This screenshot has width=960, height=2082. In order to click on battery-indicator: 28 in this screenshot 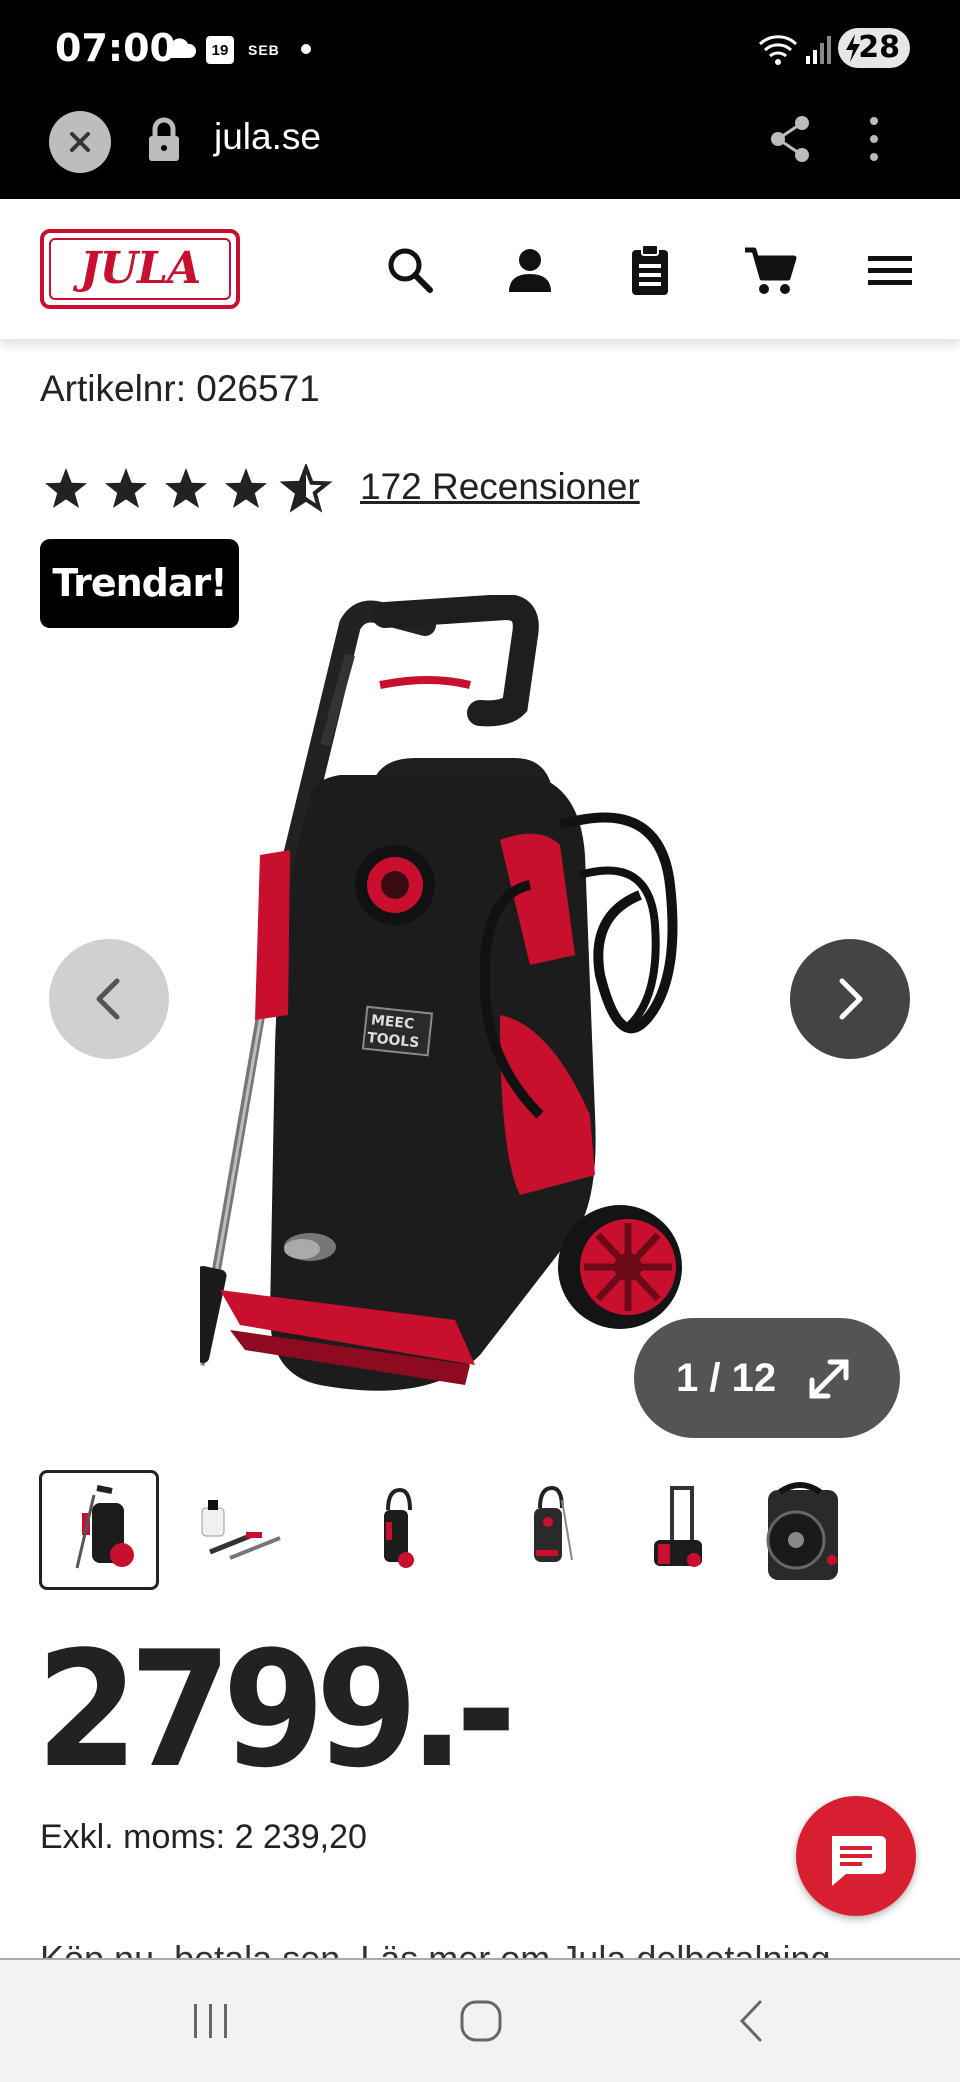, I will do `click(874, 48)`.